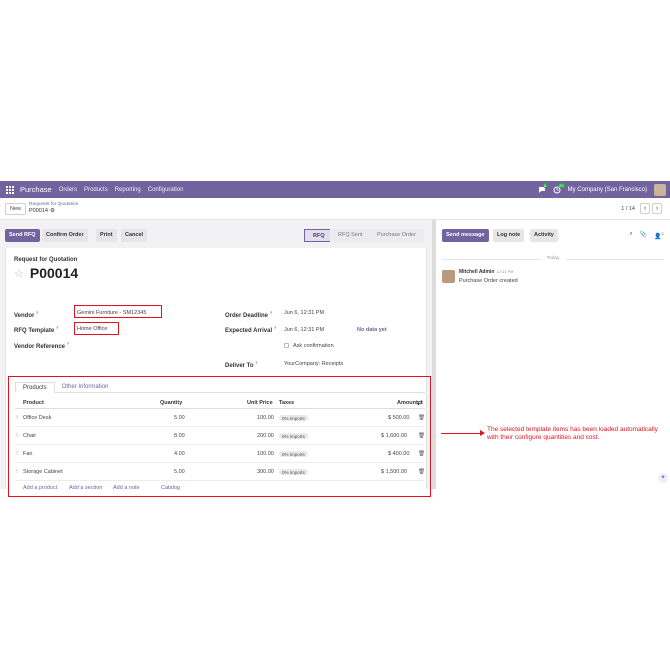  What do you see at coordinates (241, 364) in the screenshot?
I see `deliver-to-label: Deliver To ?` at bounding box center [241, 364].